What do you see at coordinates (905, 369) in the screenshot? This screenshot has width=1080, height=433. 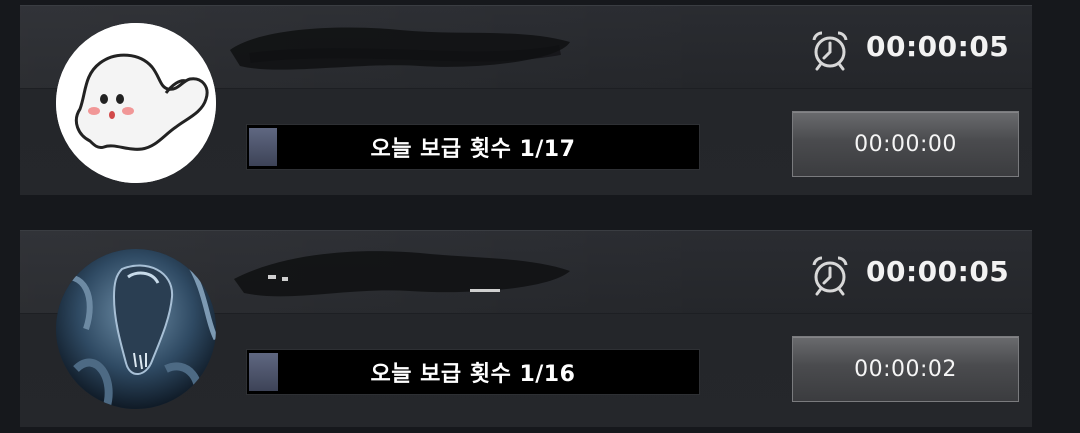 I see `cooldown-button: 00:00:02` at bounding box center [905, 369].